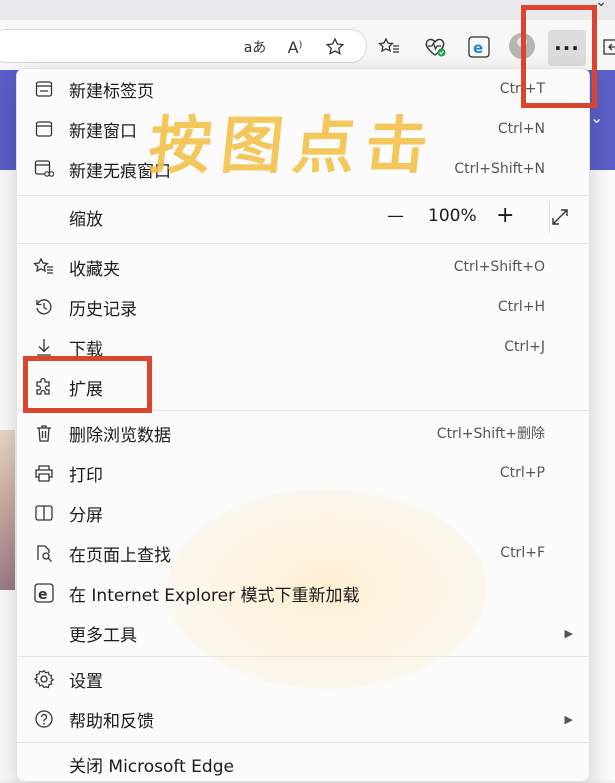 This screenshot has height=783, width=615. What do you see at coordinates (435, 47) in the screenshot?
I see `browser-essentials-icon` at bounding box center [435, 47].